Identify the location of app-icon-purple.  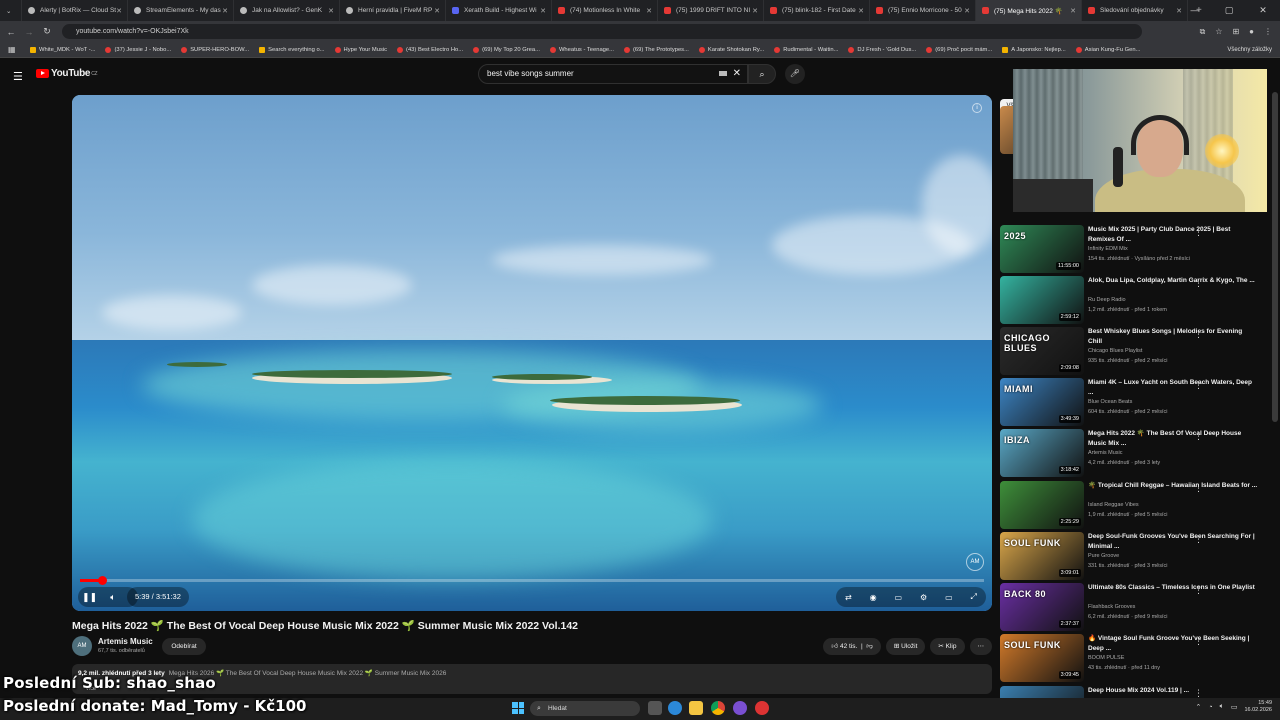
(740, 708).